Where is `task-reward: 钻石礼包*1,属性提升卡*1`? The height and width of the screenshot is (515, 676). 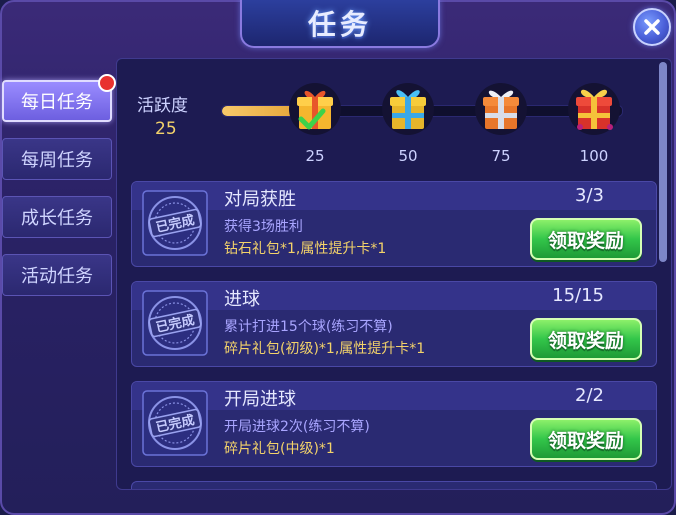 task-reward: 钻石礼包*1,属性提升卡*1 is located at coordinates (305, 249).